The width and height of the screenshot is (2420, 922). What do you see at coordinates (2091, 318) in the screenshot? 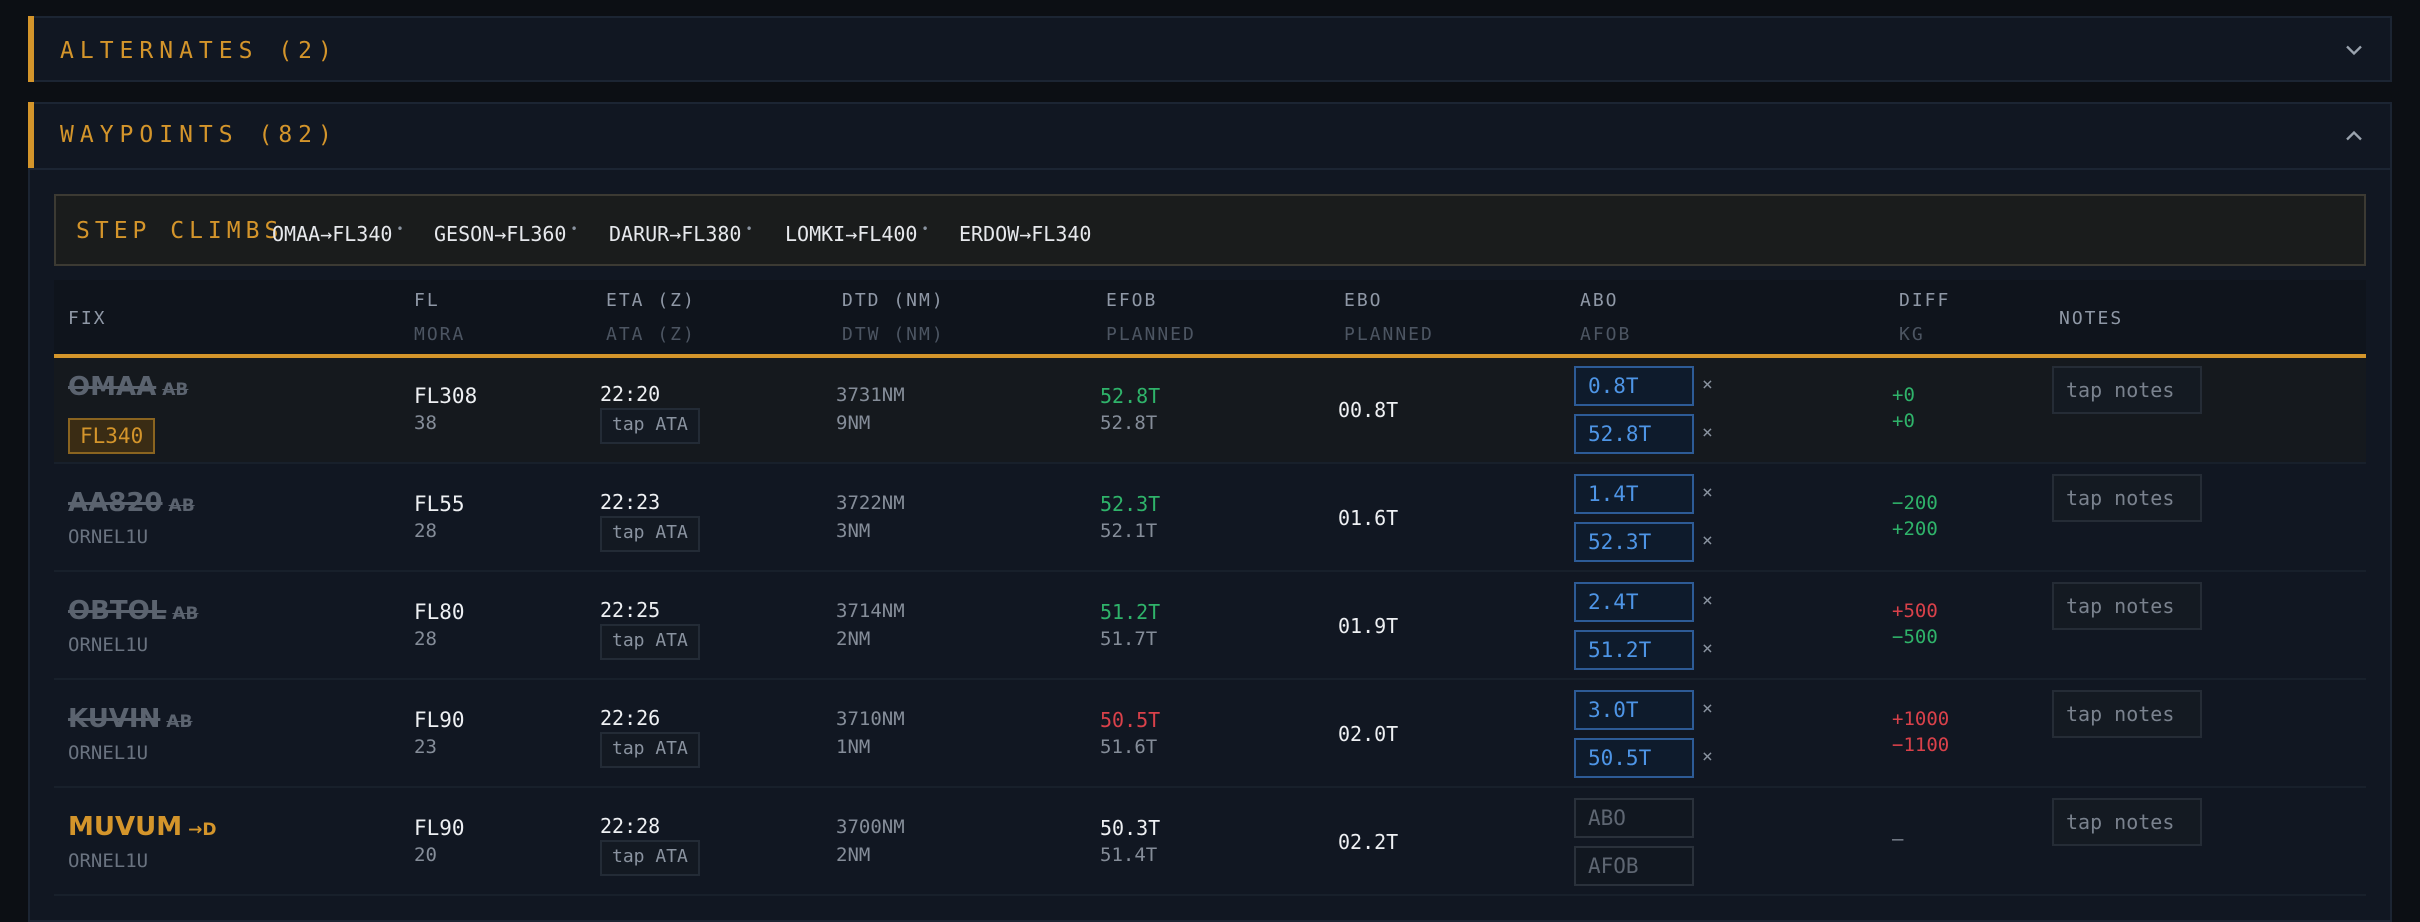
I see `col-notes: NOTES` at bounding box center [2091, 318].